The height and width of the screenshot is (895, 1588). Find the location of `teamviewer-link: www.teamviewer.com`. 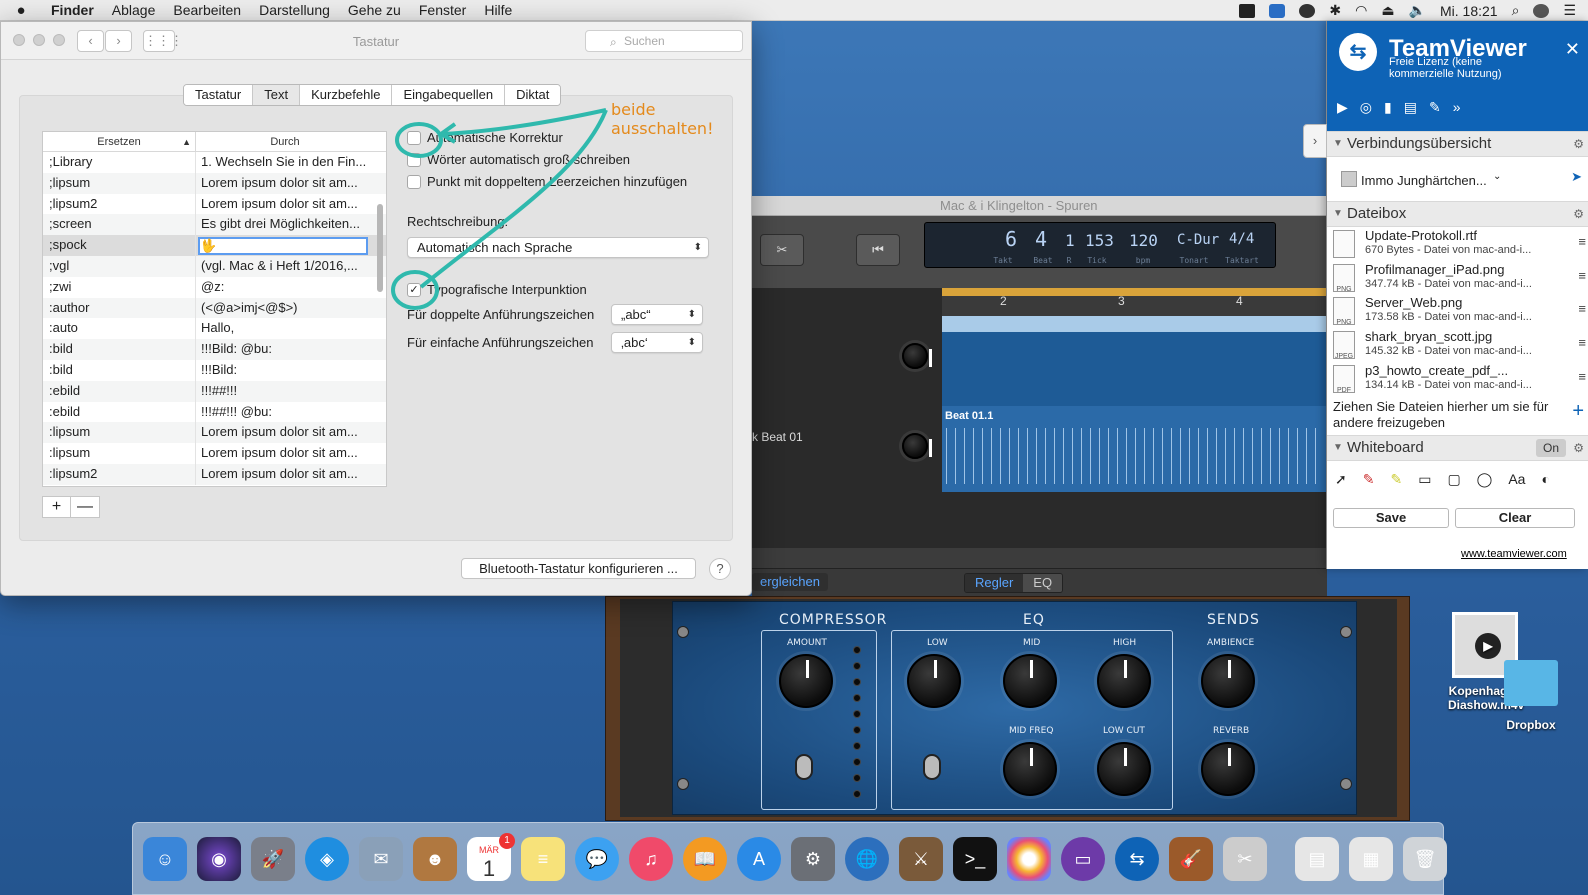

teamviewer-link: www.teamviewer.com is located at coordinates (1514, 554).